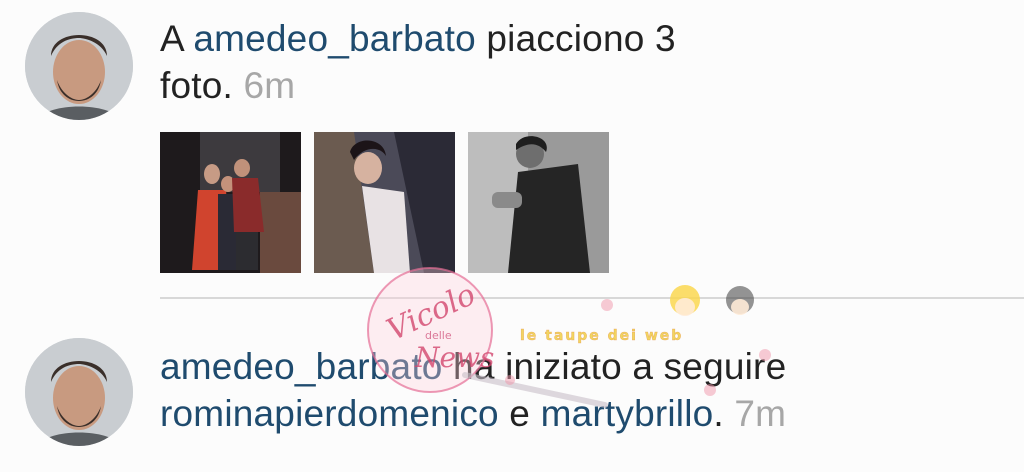 The width and height of the screenshot is (1024, 472). Describe the element at coordinates (519, 413) in the screenshot. I see `conjunction-text: e` at that location.